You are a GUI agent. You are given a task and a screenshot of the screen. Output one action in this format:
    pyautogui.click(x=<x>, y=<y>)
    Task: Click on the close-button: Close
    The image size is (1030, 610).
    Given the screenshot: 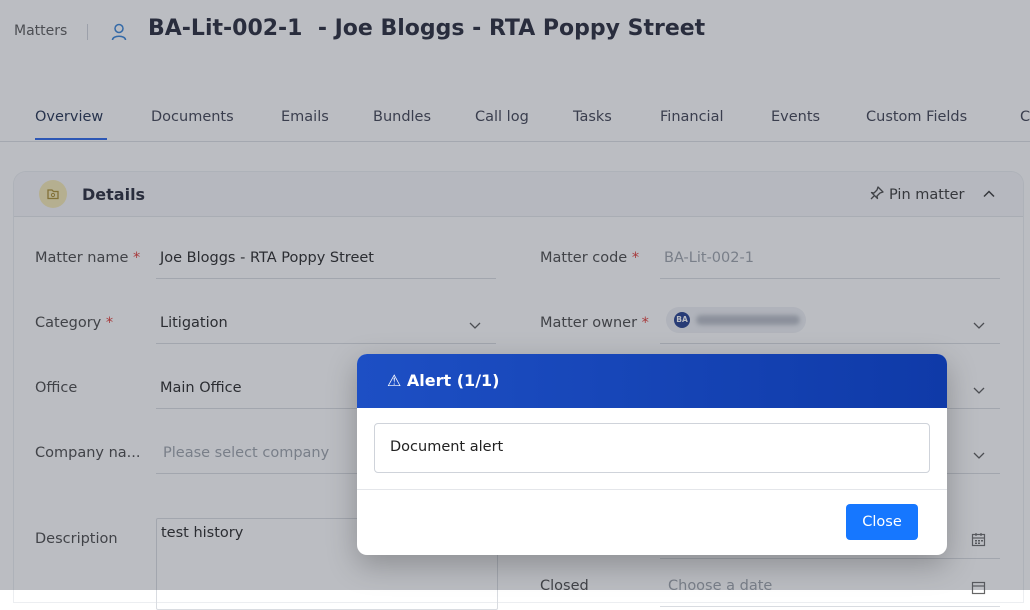 What is the action you would take?
    pyautogui.click(x=882, y=522)
    